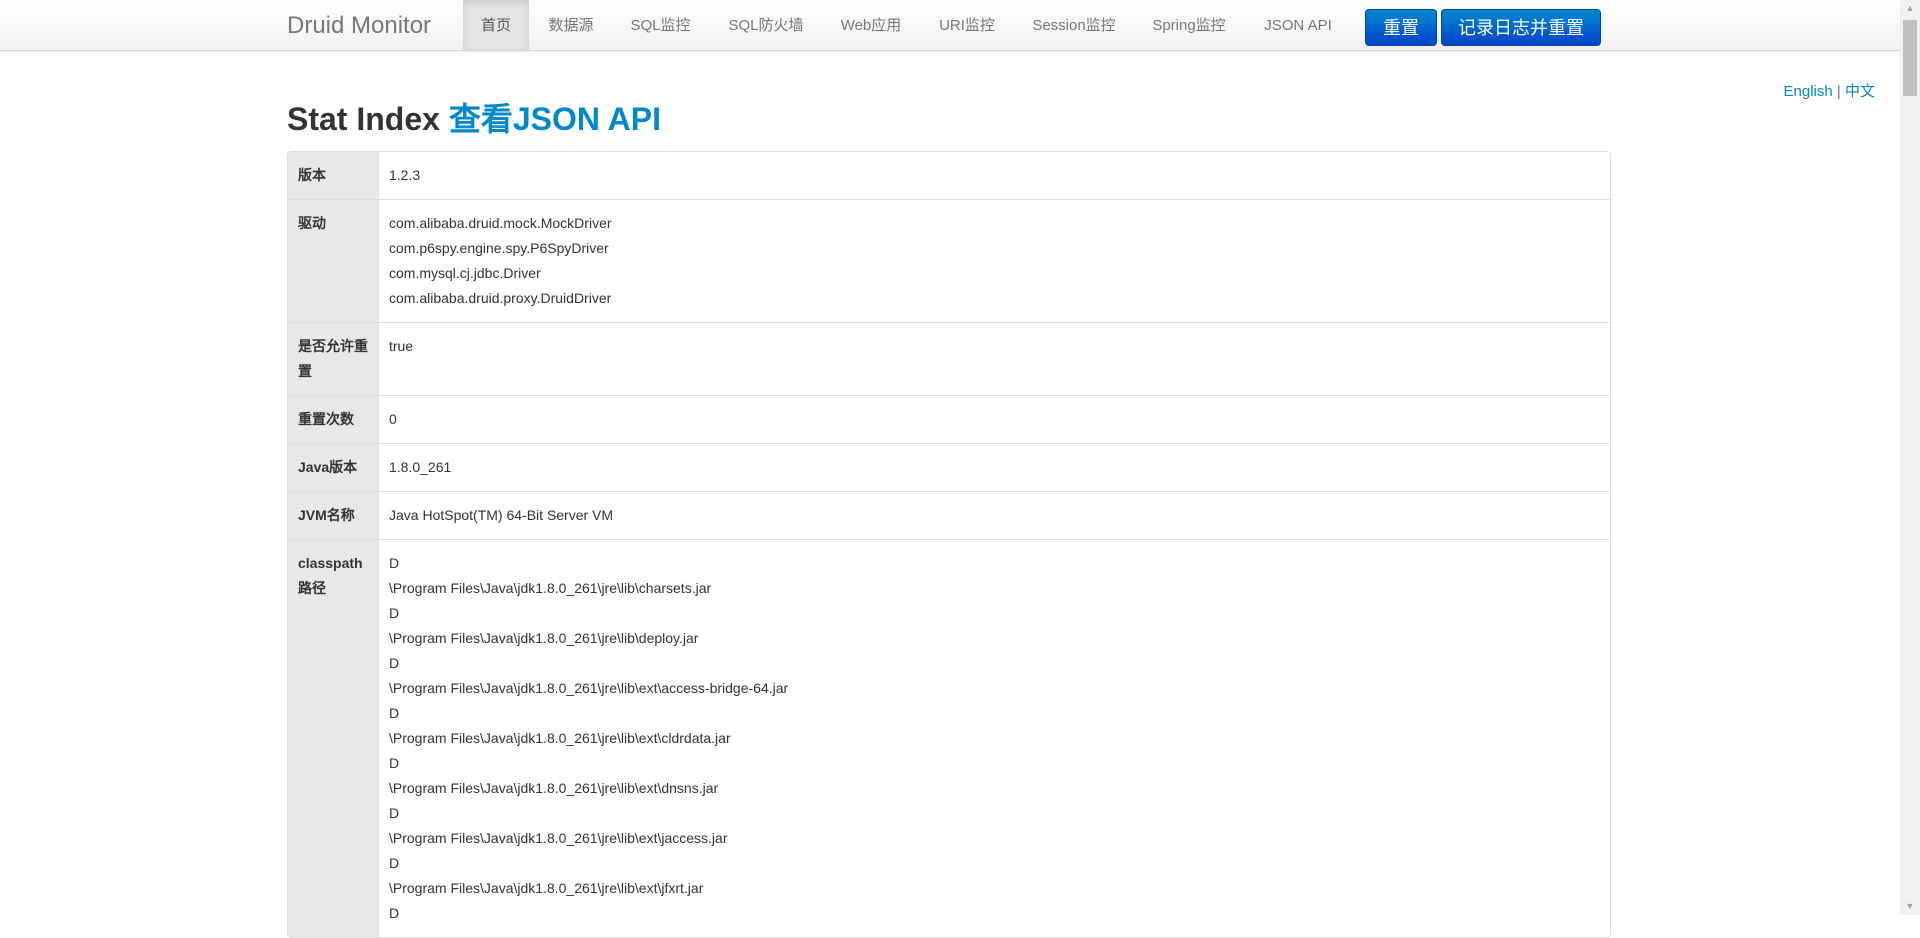 Image resolution: width=1920 pixels, height=938 pixels. What do you see at coordinates (1910, 906) in the screenshot?
I see `scroll-down-icon: ▼` at bounding box center [1910, 906].